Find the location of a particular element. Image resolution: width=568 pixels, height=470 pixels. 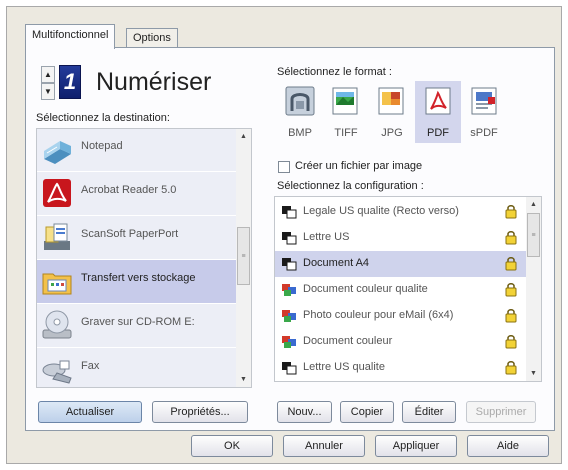

destination-label: Sélectionnez la destination: is located at coordinates (103, 118).